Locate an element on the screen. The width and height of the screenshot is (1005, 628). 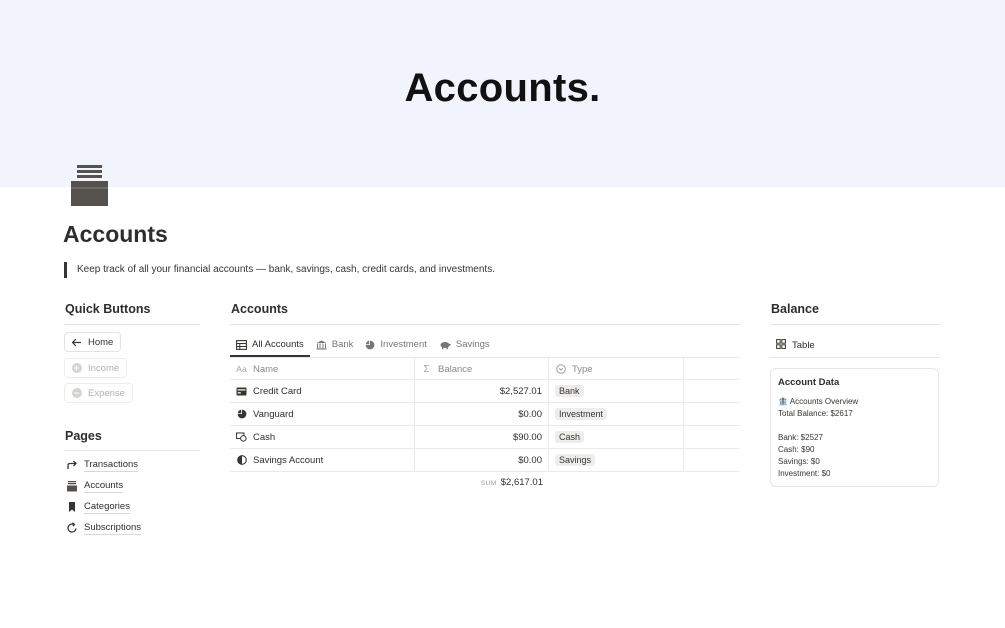
page-link-transactions: Transactions is located at coordinates (102, 465).